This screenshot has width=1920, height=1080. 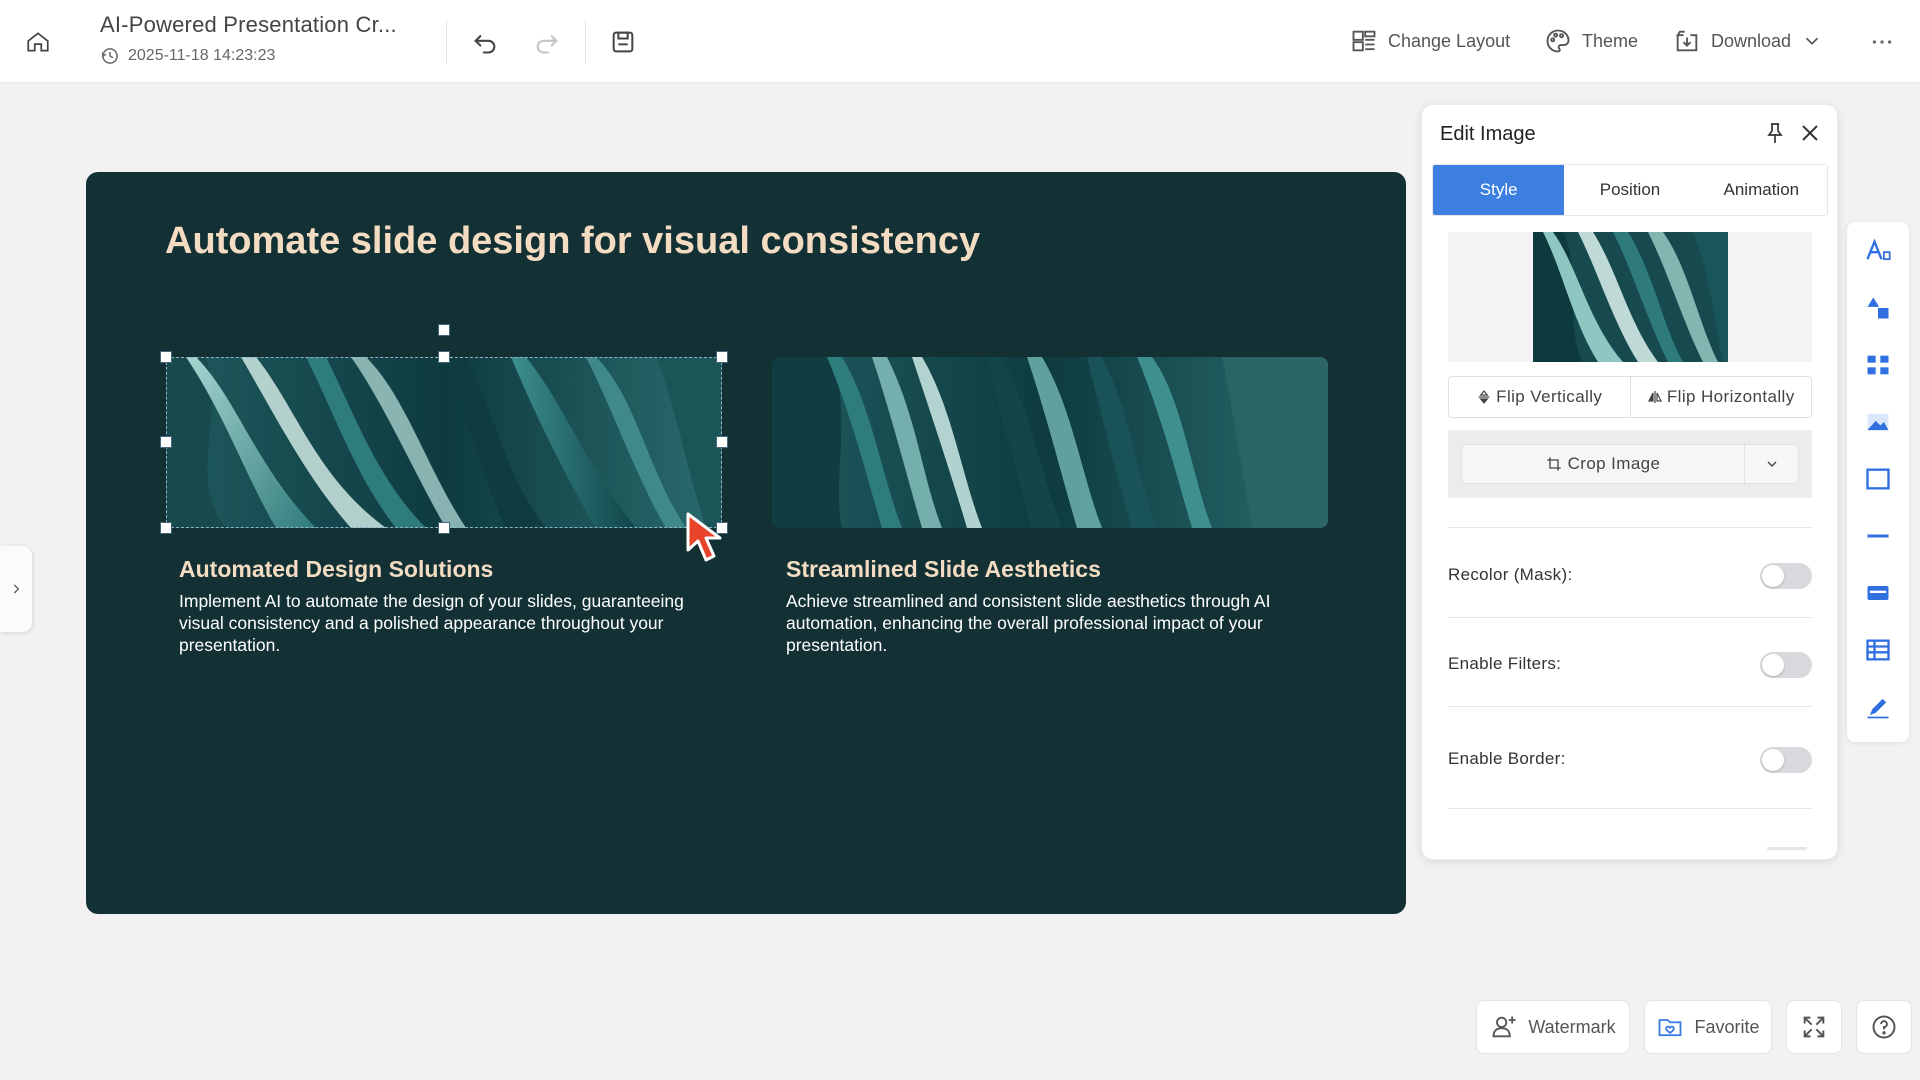 What do you see at coordinates (1507, 758) in the screenshot?
I see `border-label: Enable Border:` at bounding box center [1507, 758].